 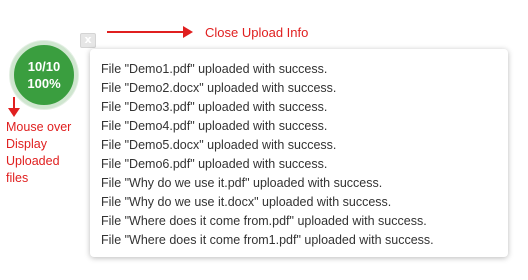 What do you see at coordinates (214, 107) in the screenshot?
I see `list-item: File "Demo3.pdf" uploaded with success.` at bounding box center [214, 107].